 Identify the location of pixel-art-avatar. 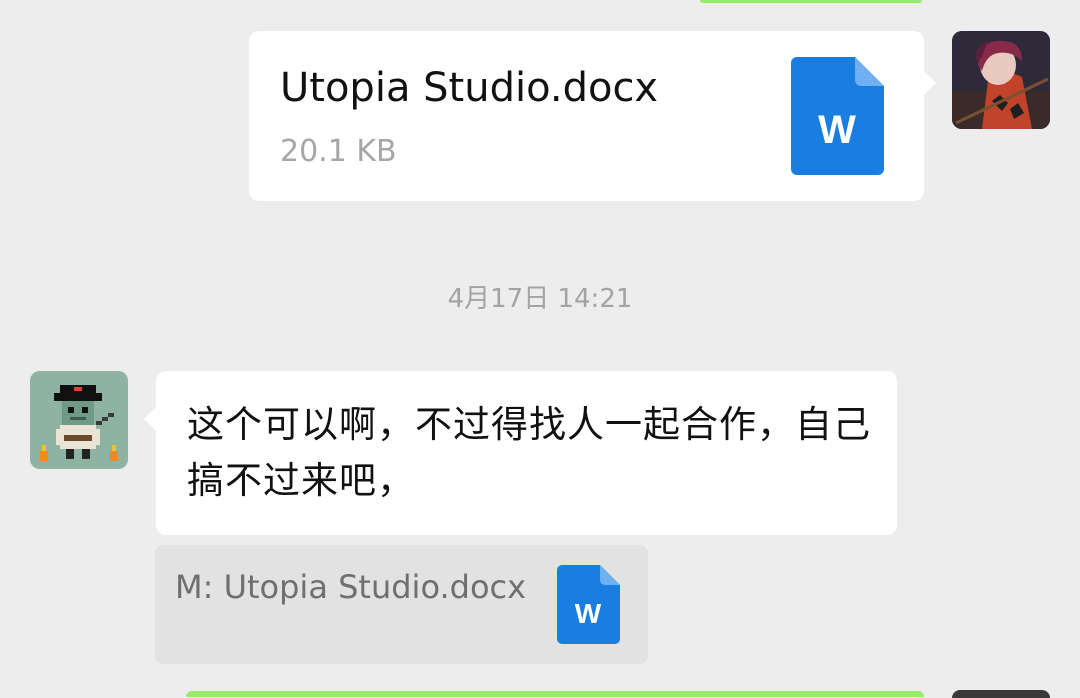
(79, 420).